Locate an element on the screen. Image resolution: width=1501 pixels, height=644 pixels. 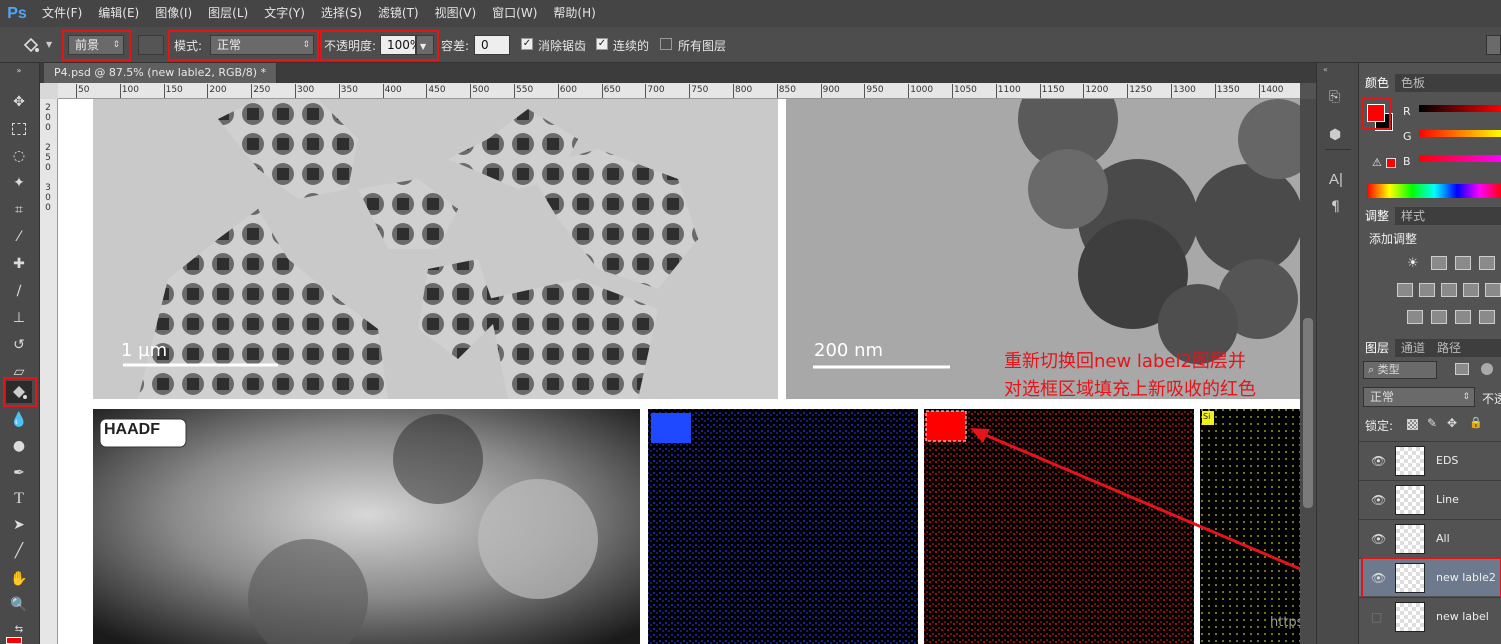
character-panel-icon: A| is located at coordinates (1336, 179).